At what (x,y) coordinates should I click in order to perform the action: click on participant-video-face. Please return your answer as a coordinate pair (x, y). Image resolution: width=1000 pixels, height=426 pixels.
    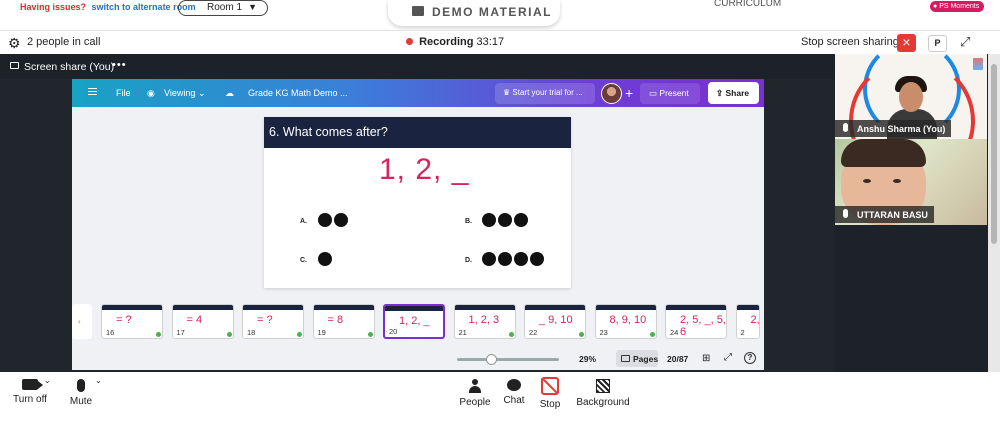
    Looking at the image, I should click on (911, 97).